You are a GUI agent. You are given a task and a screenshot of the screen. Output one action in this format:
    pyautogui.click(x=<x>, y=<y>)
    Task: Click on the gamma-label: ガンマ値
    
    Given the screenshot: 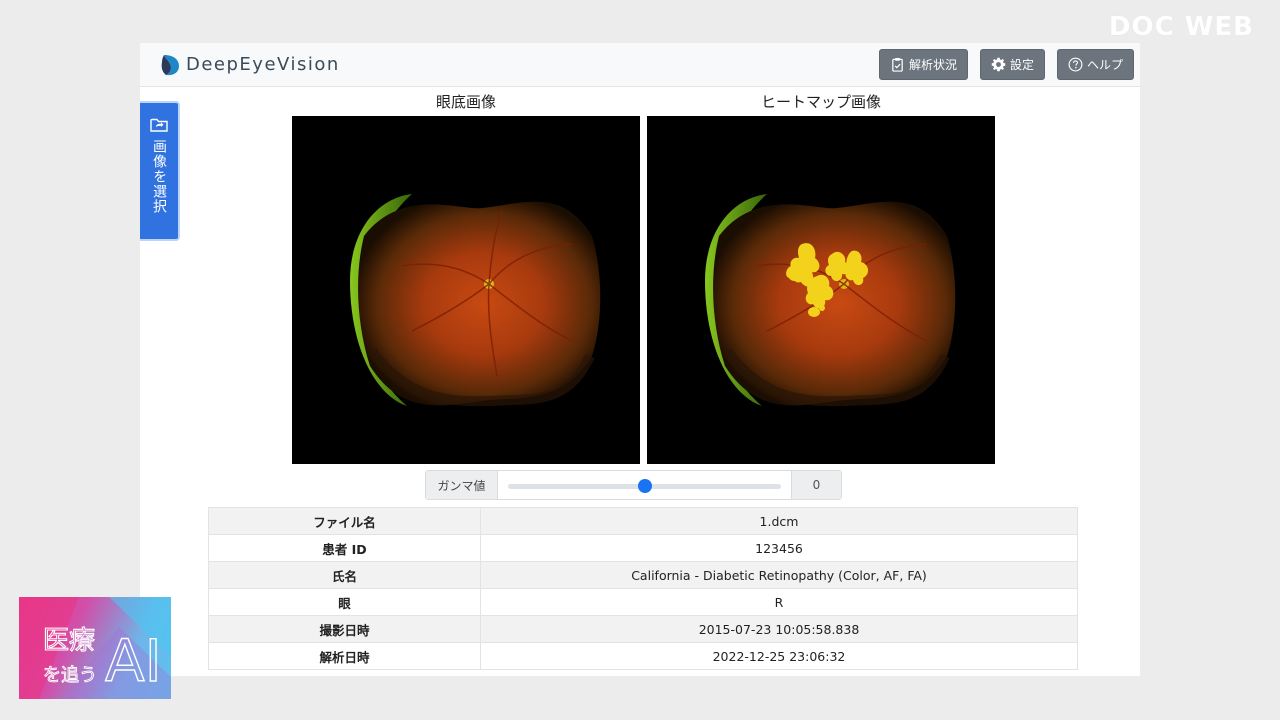 What is the action you would take?
    pyautogui.click(x=462, y=485)
    